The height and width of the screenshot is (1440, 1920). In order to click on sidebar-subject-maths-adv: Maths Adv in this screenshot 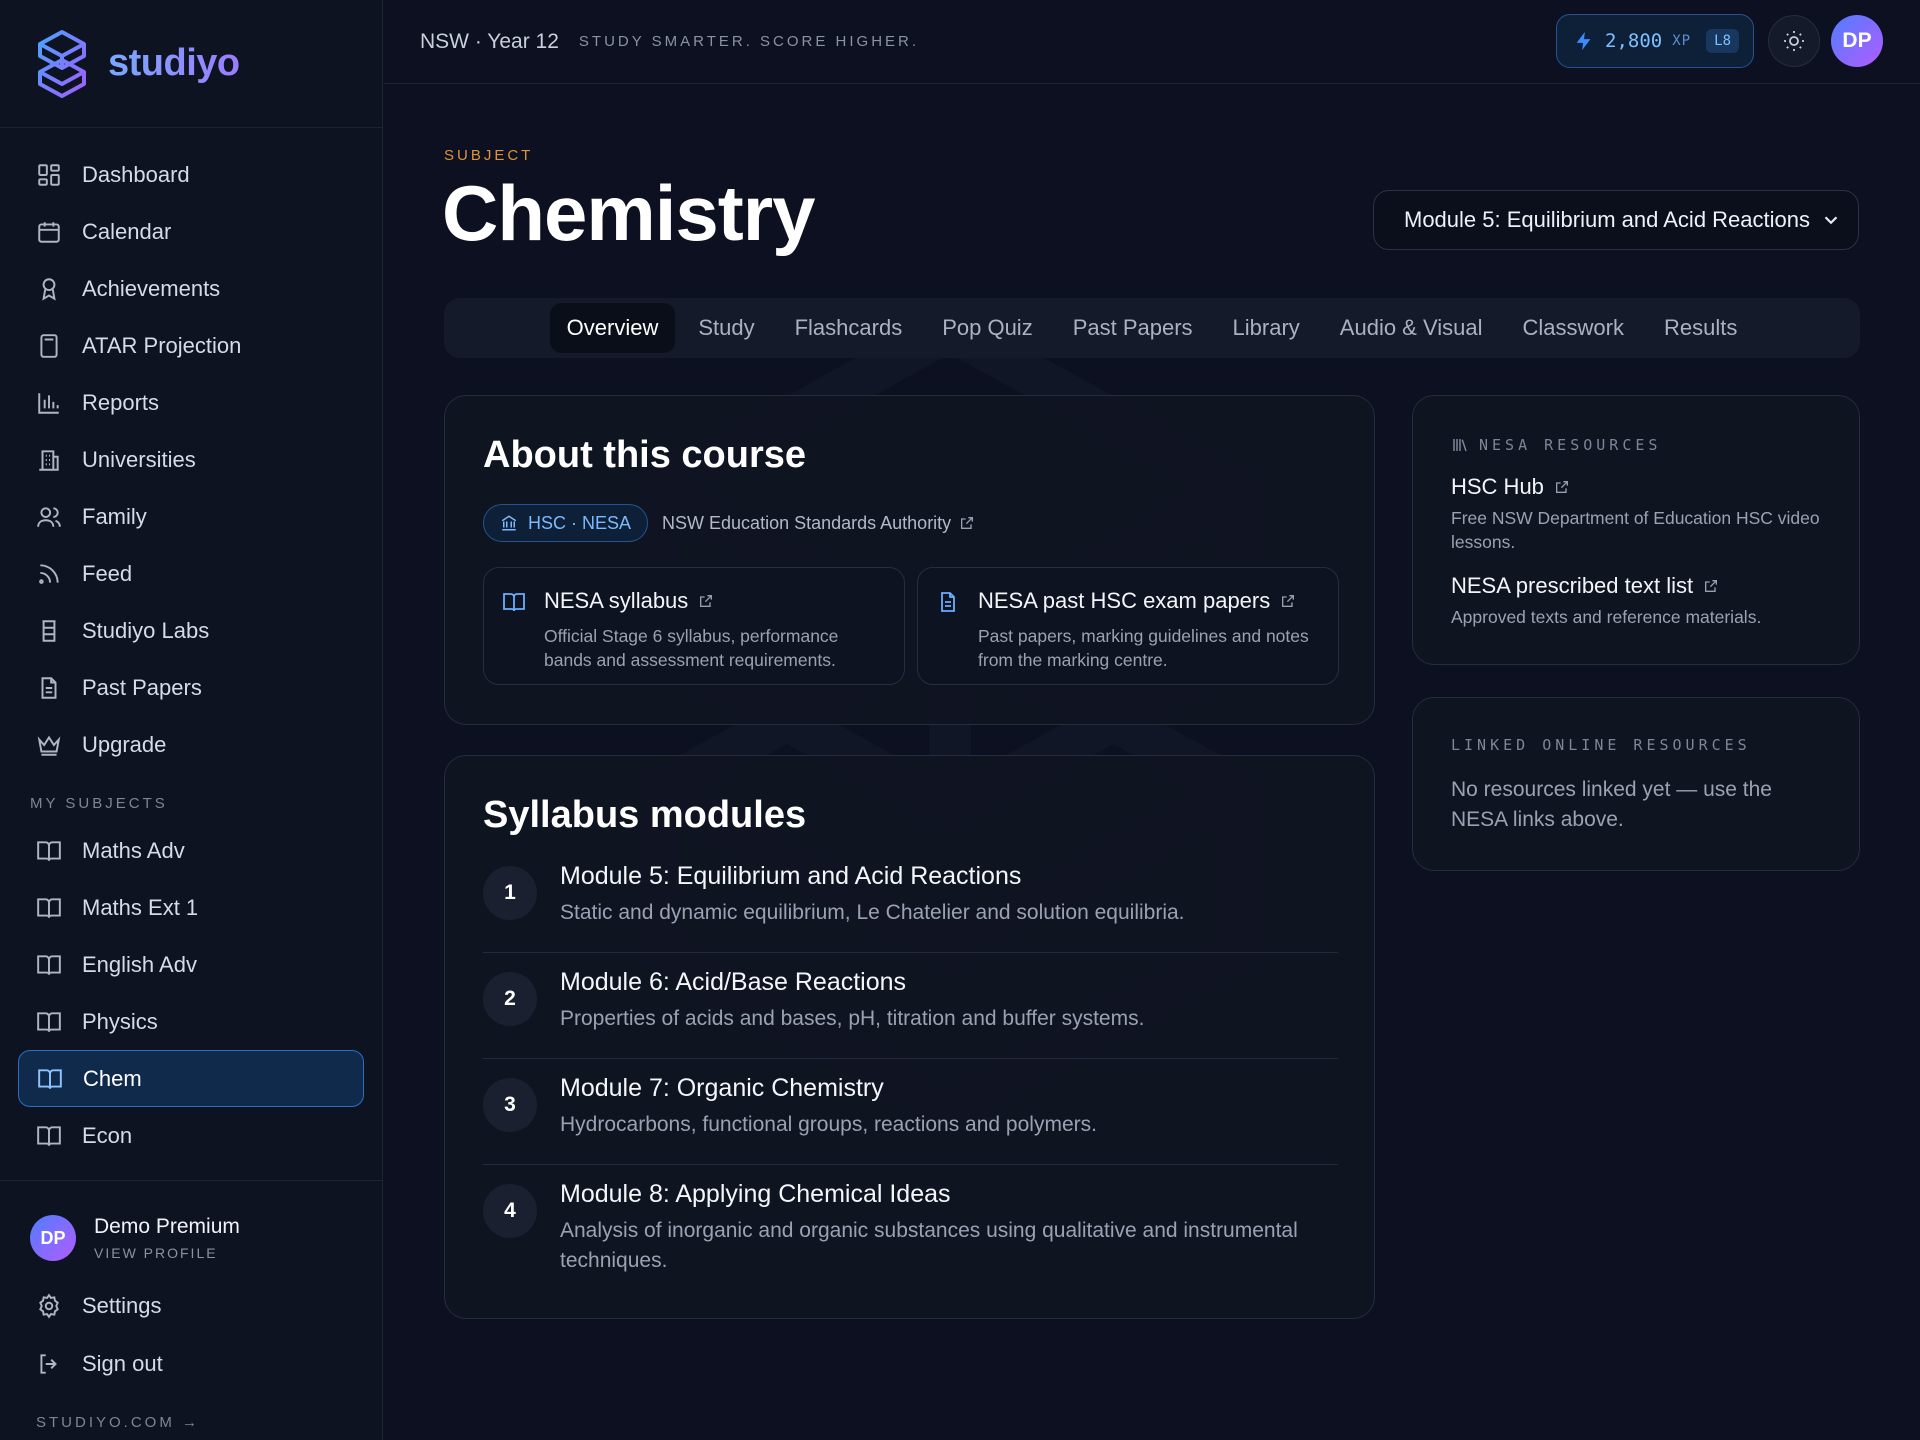, I will do `click(191, 850)`.